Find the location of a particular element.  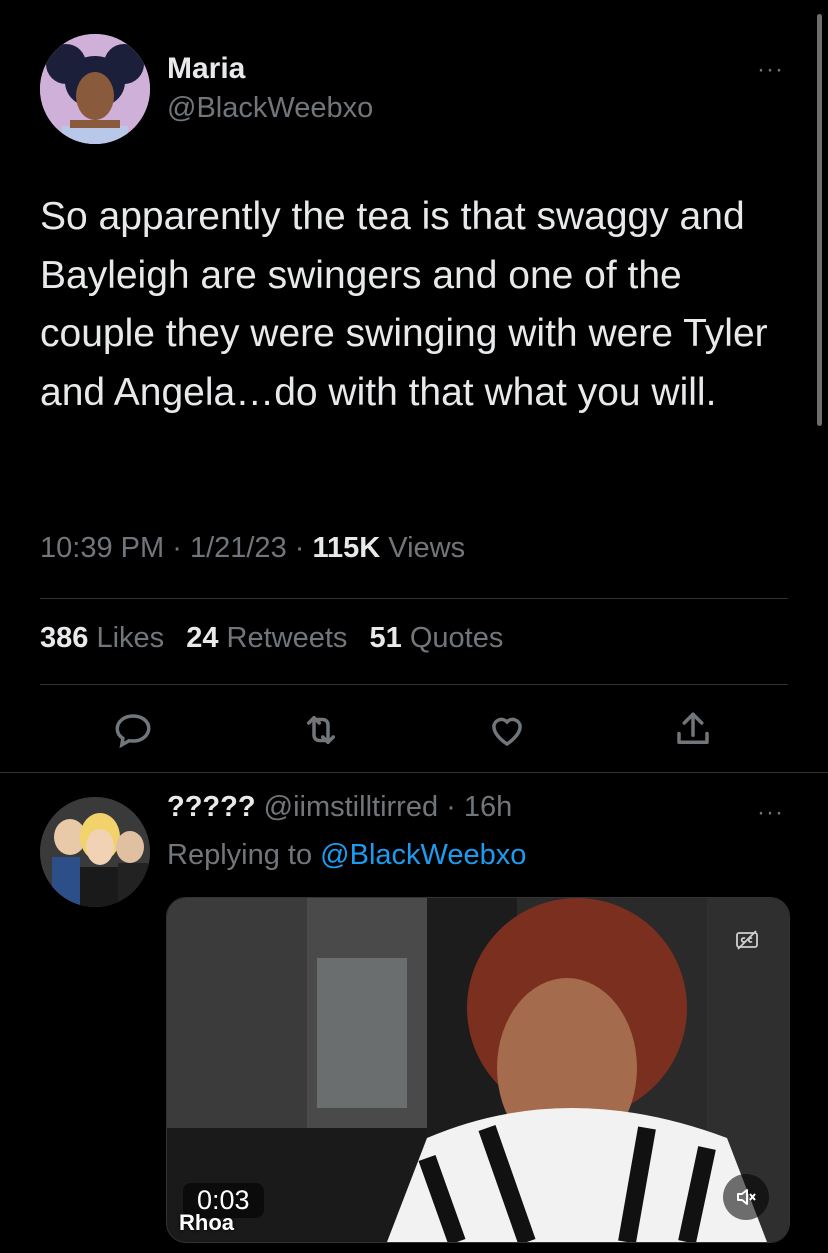

engagement-stats: 386 Likes 24 Retweets 51 Quotes is located at coordinates (278, 638).